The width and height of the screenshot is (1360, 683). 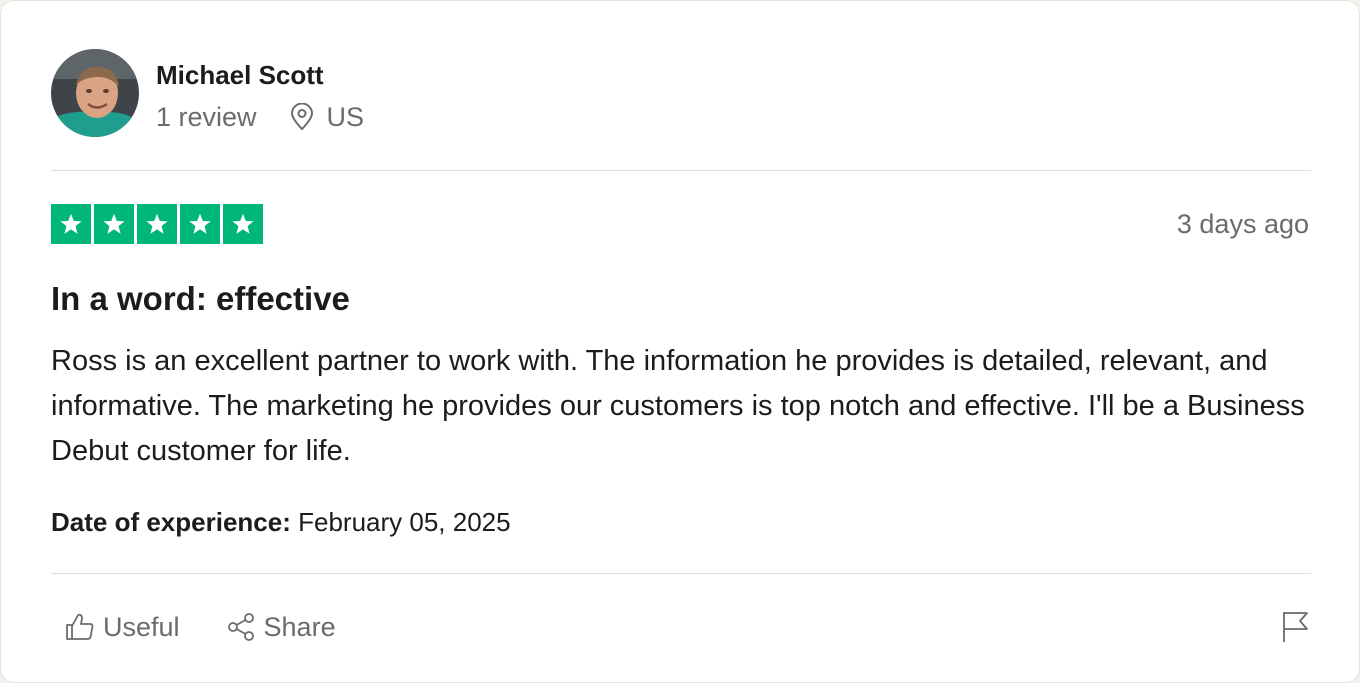 What do you see at coordinates (240, 627) in the screenshot?
I see `share-icon` at bounding box center [240, 627].